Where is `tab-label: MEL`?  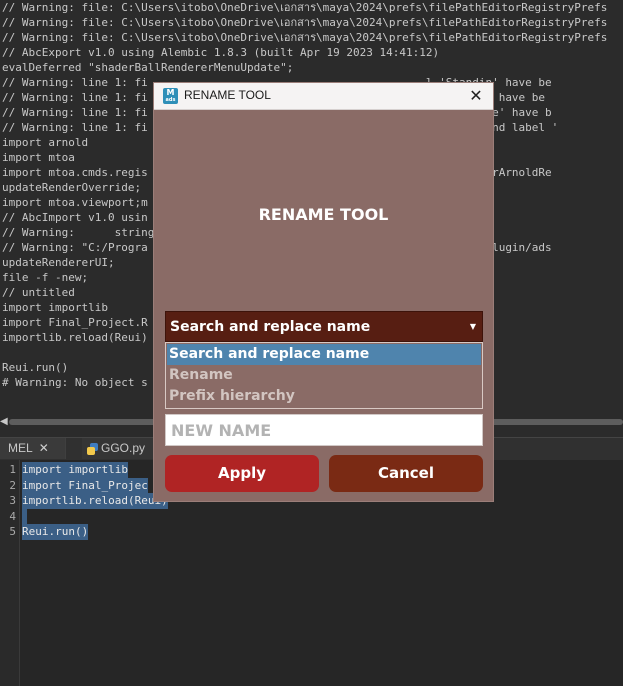
tab-label: MEL is located at coordinates (20, 448).